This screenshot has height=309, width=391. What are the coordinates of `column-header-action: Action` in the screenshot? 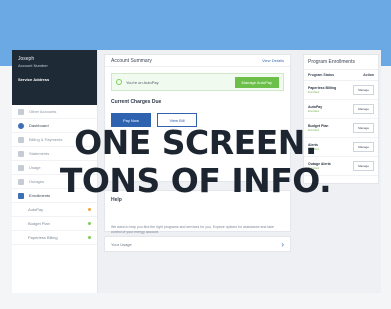 It's located at (368, 75).